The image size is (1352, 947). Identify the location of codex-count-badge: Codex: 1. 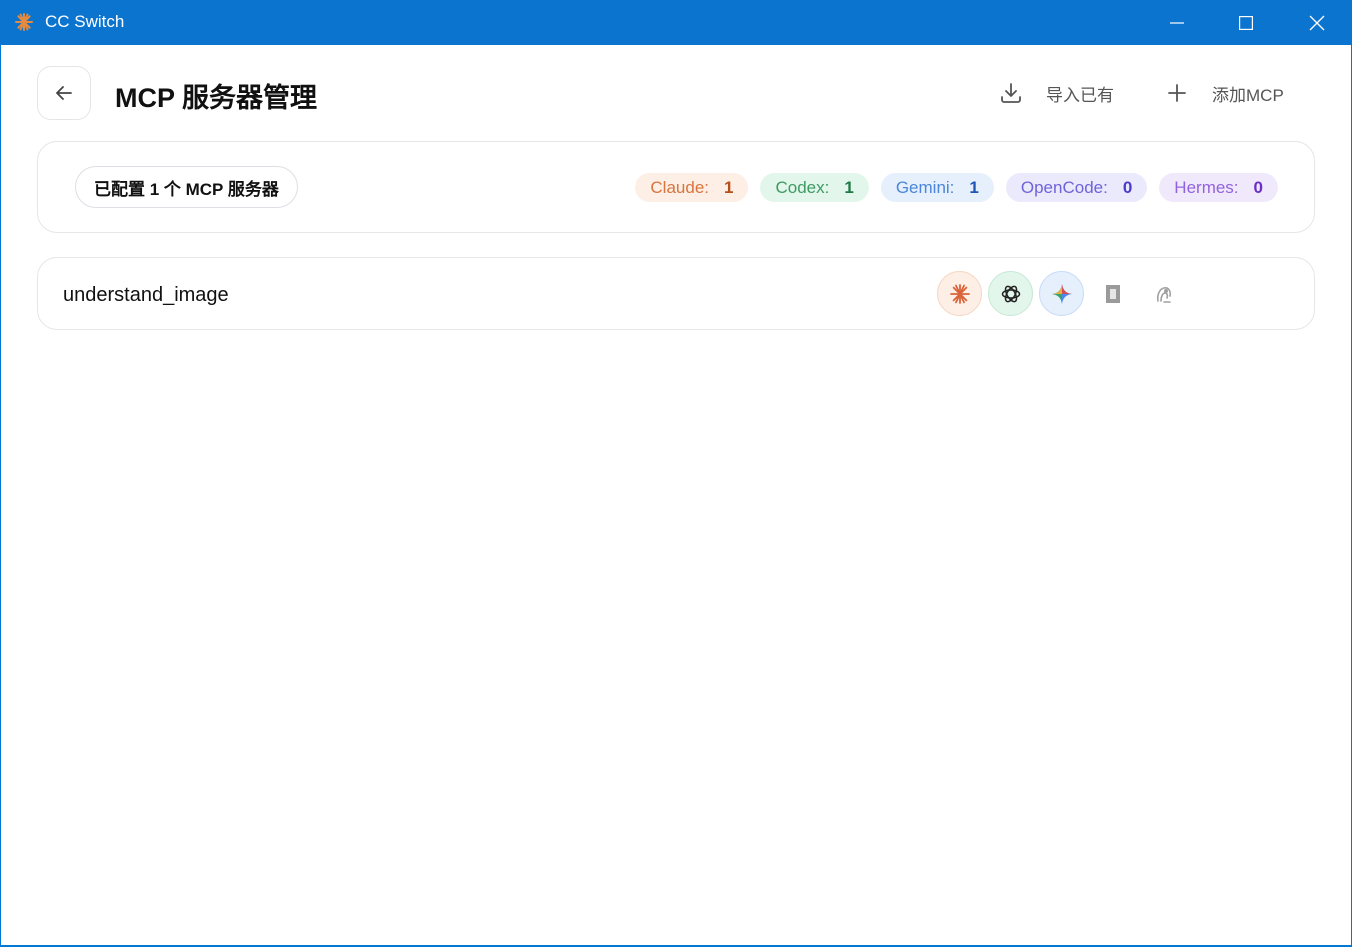
(814, 187).